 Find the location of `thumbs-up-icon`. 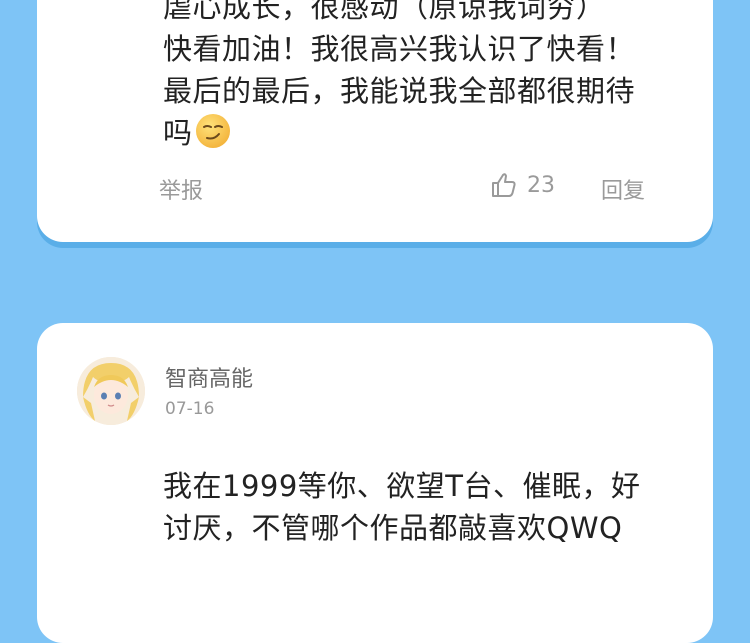

thumbs-up-icon is located at coordinates (504, 185).